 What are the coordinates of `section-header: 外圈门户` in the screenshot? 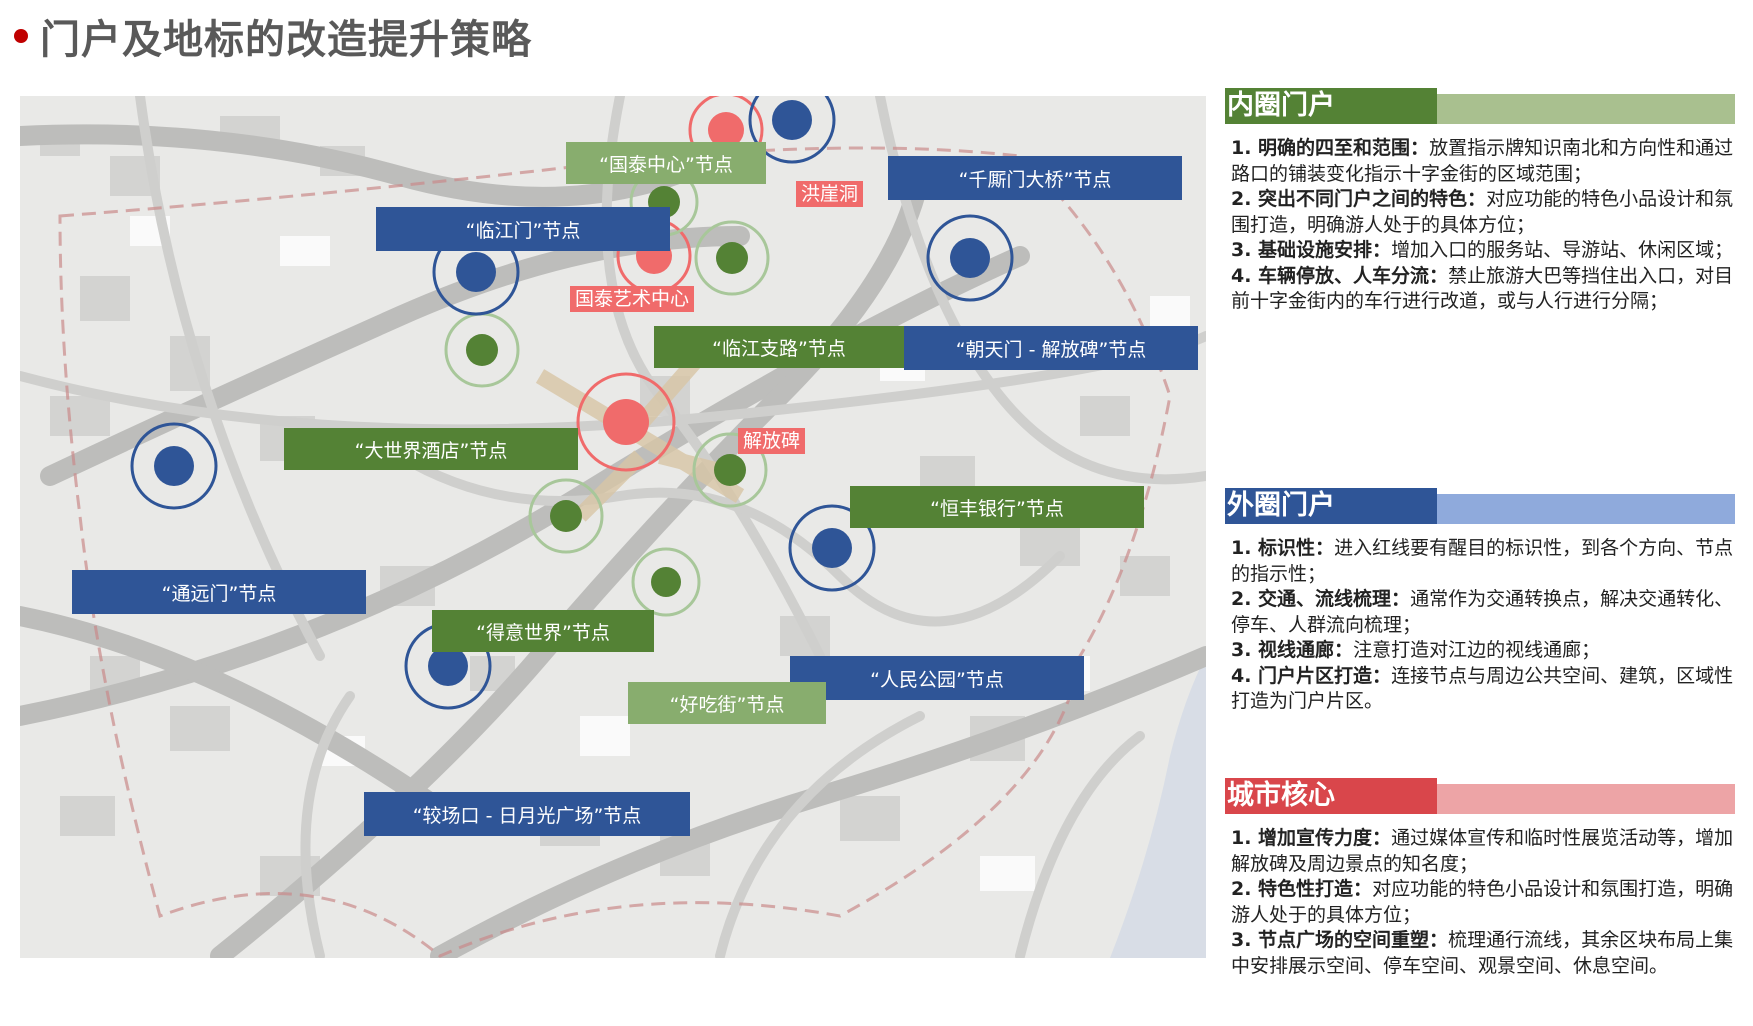 It's located at (1480, 506).